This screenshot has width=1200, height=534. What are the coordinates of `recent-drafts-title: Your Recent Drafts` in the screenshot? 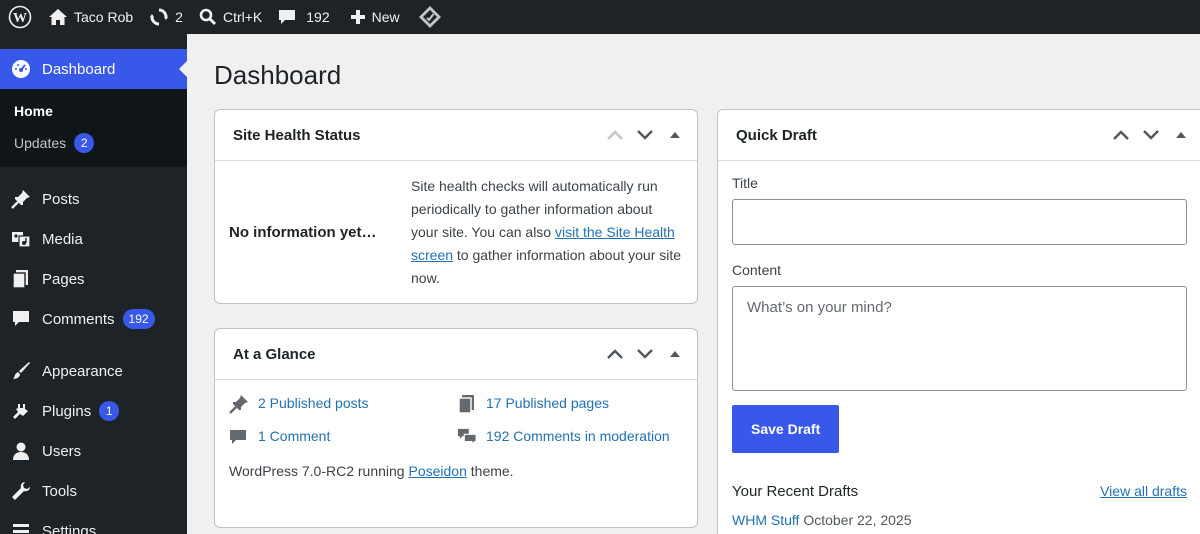 It's located at (795, 491).